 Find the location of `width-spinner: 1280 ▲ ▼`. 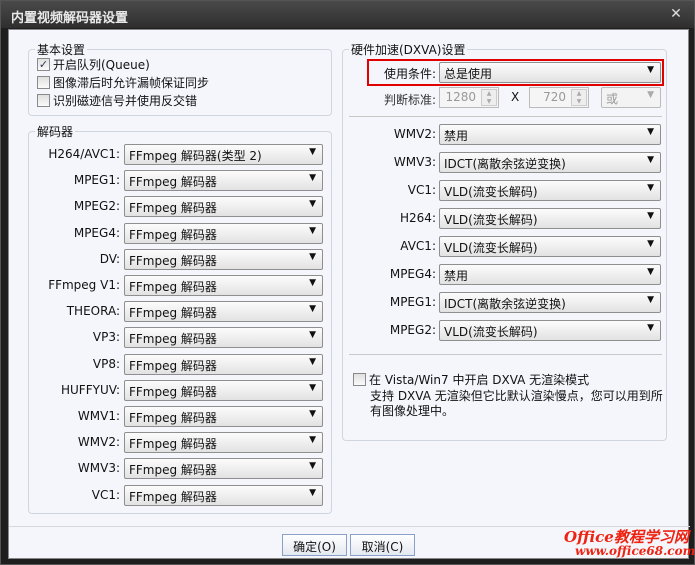

width-spinner: 1280 ▲ ▼ is located at coordinates (469, 97).